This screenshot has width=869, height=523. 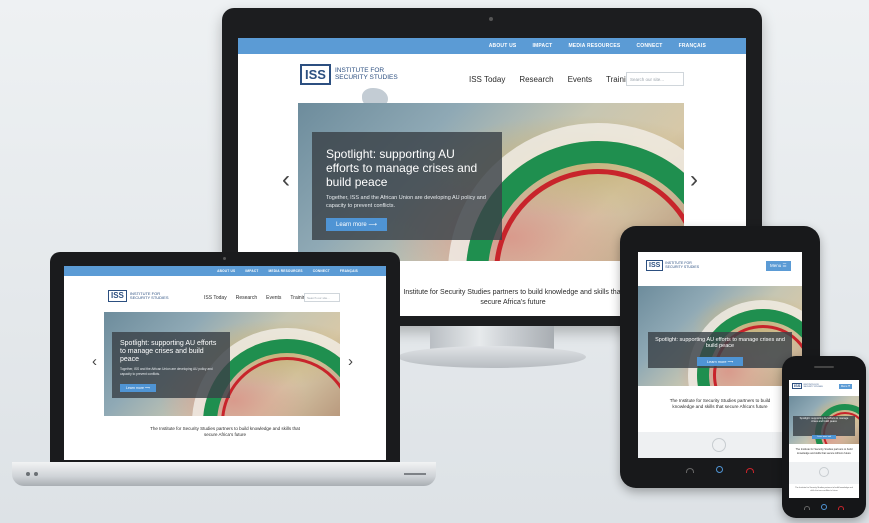 I want to click on laptop-camera, so click(x=224, y=258).